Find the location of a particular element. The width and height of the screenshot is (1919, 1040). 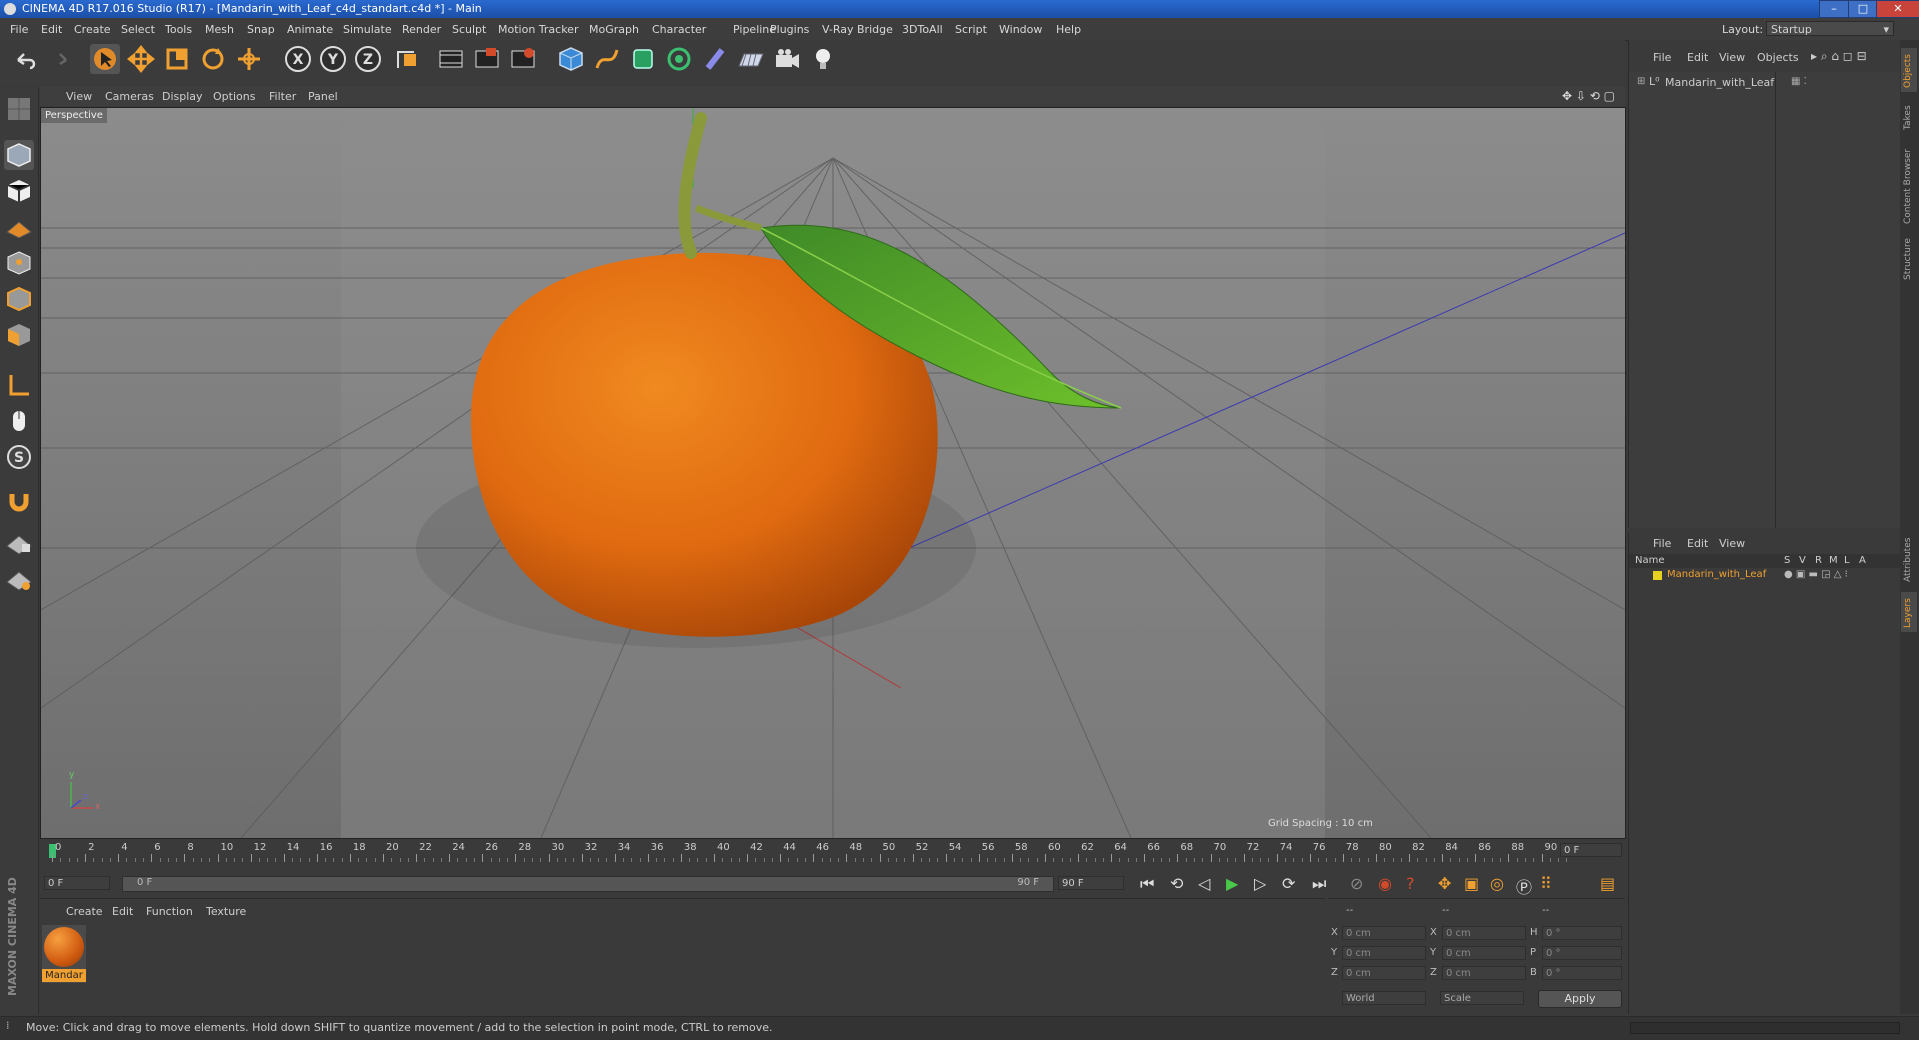

key-position-icon: ✥ is located at coordinates (1444, 883).